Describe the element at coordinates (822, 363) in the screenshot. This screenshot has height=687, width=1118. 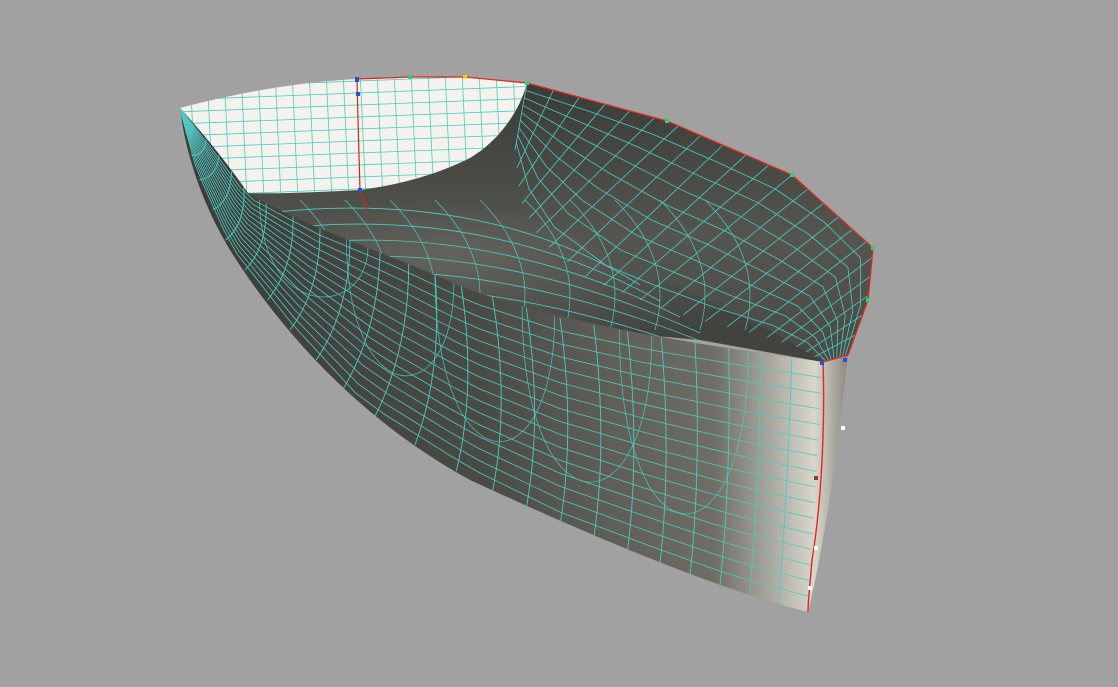
I see `stem-top-control-point` at that location.